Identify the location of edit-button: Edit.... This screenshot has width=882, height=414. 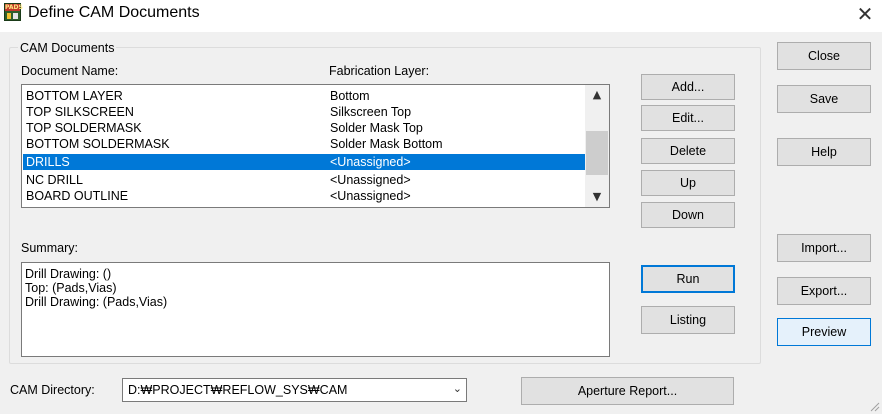
(688, 118).